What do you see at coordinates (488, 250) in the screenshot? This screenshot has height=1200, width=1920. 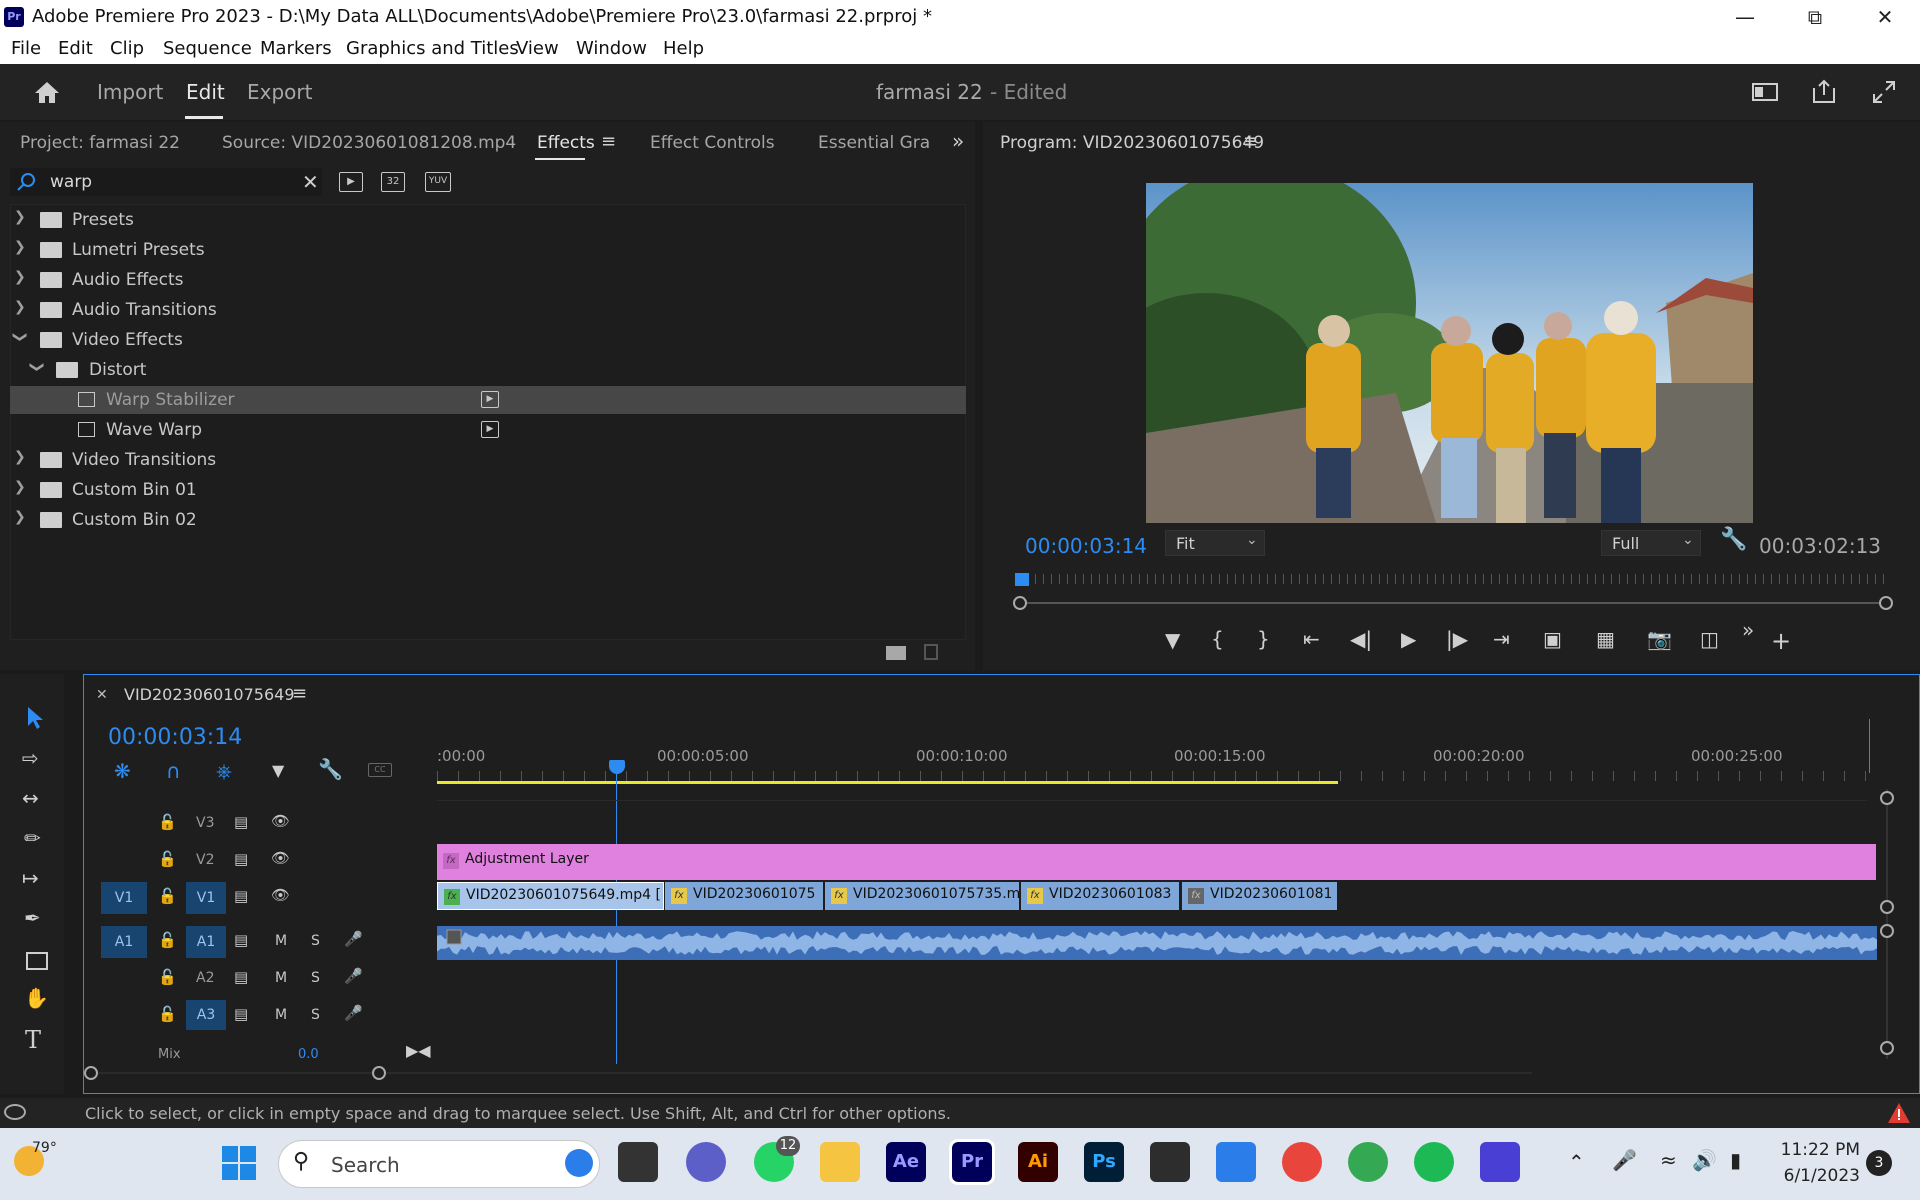 I see `tree-item-lumetri-presets: ❯ Lumetri Presets` at bounding box center [488, 250].